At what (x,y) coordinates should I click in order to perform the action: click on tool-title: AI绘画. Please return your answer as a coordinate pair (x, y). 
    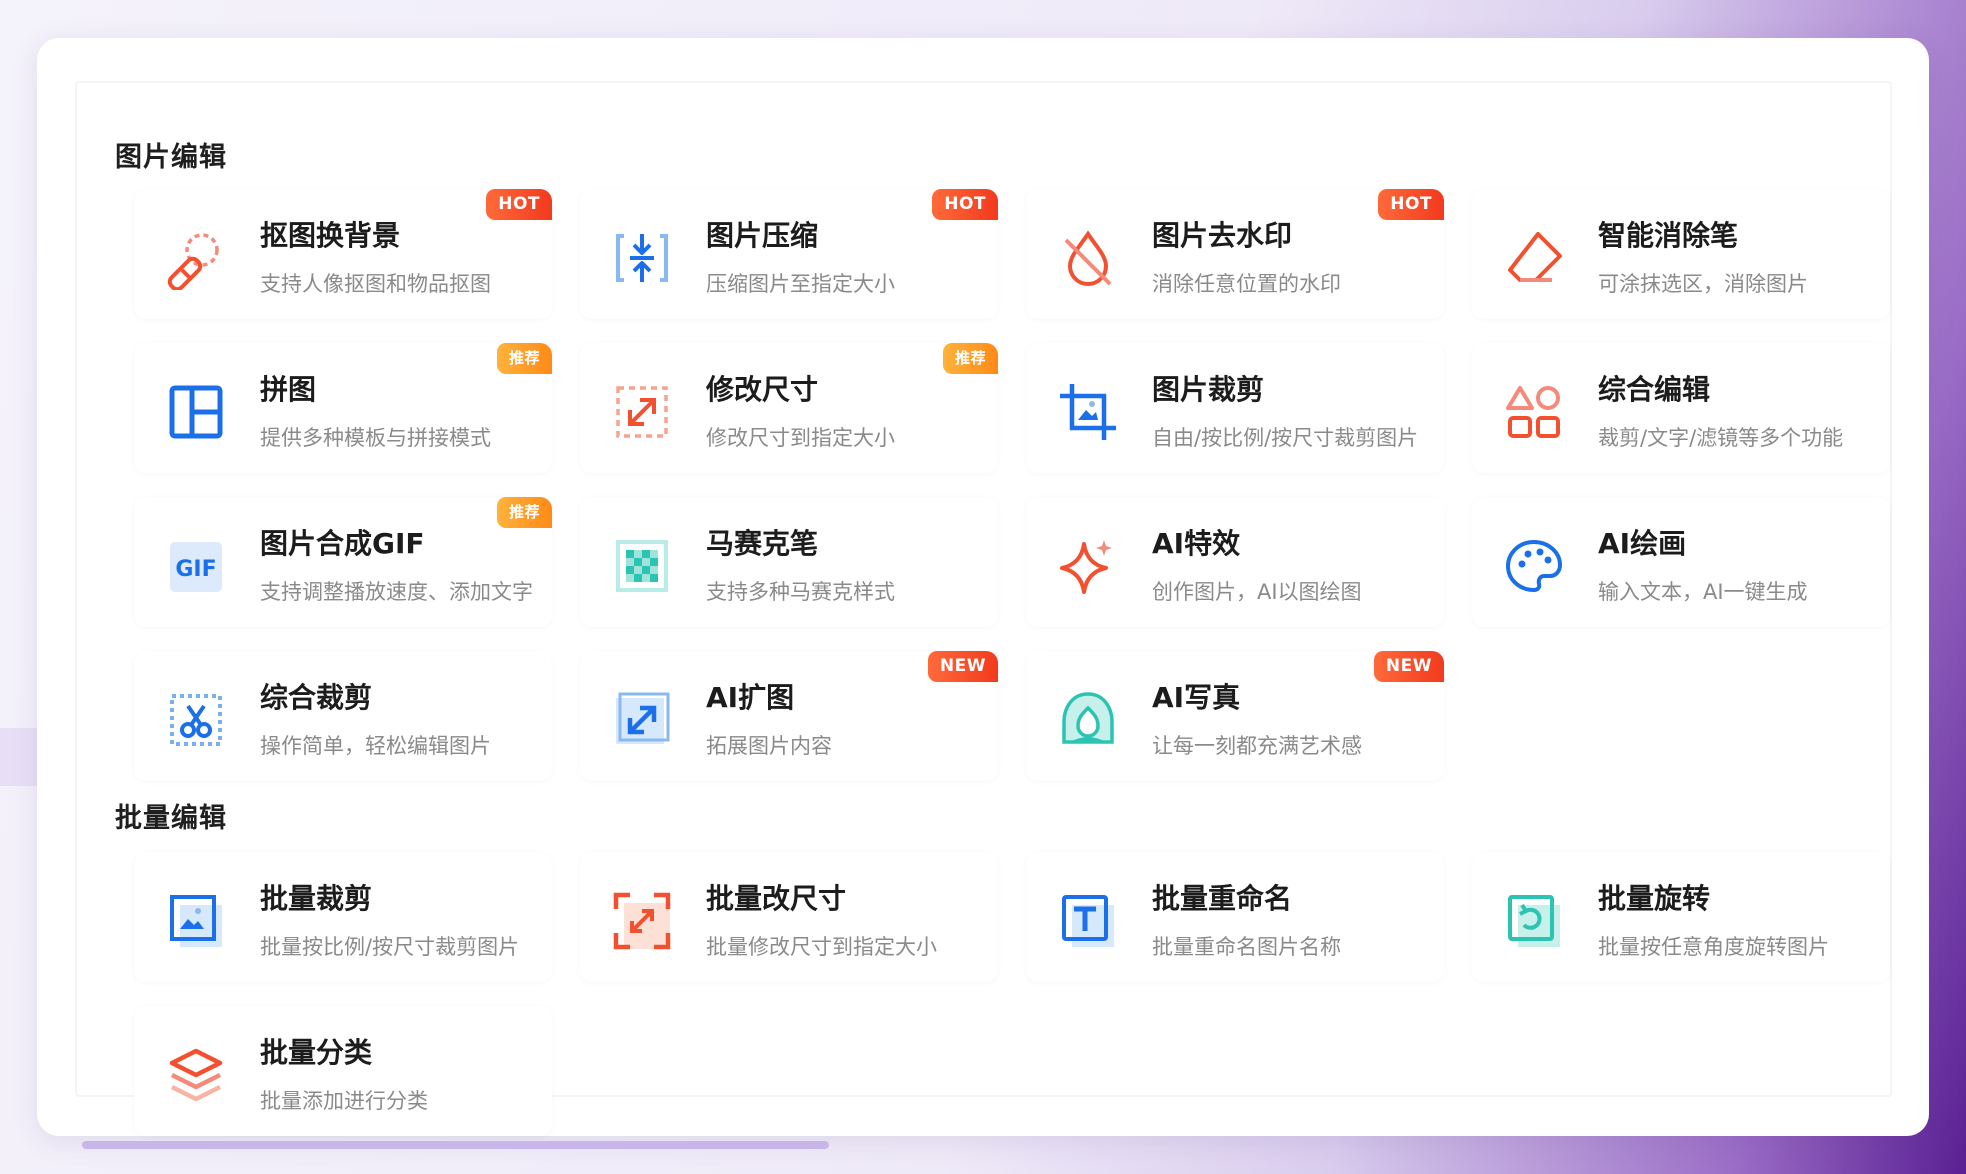
    Looking at the image, I should click on (1642, 543).